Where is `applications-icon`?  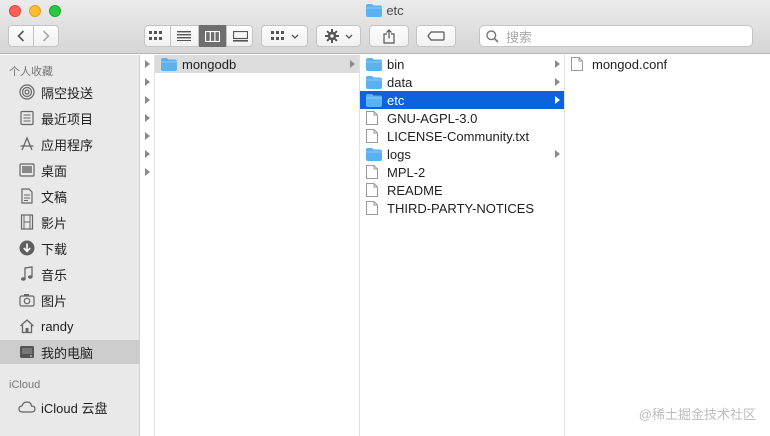 applications-icon is located at coordinates (27, 144).